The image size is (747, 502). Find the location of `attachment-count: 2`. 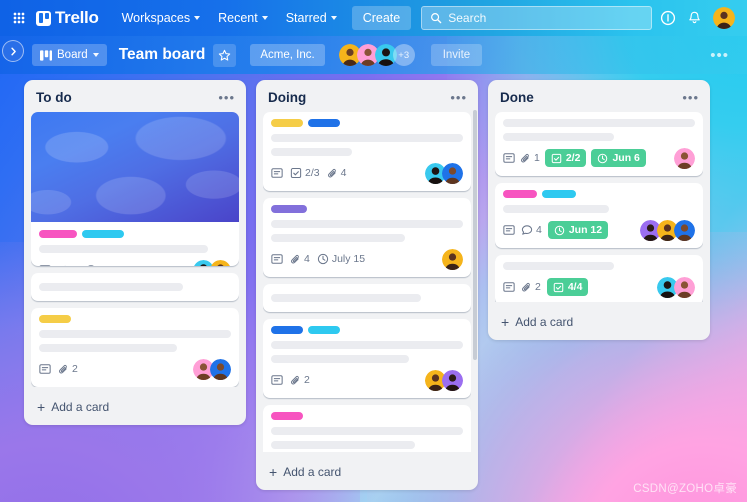

attachment-count: 2 is located at coordinates (538, 287).